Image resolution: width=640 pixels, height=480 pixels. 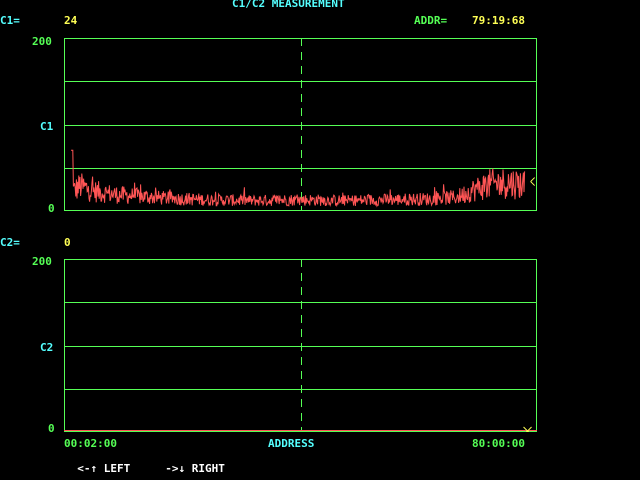 What do you see at coordinates (498, 443) in the screenshot?
I see `x-axis-end-label: 80:00:00` at bounding box center [498, 443].